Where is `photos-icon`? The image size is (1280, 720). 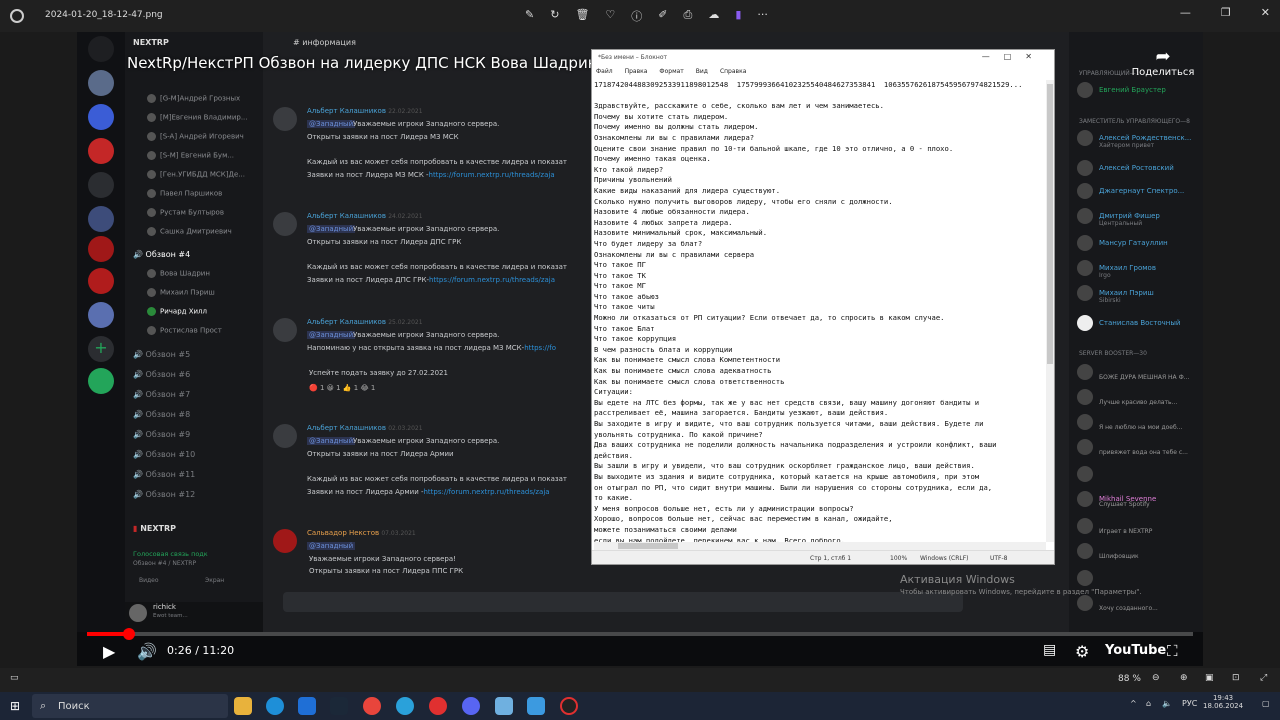 photos-icon is located at coordinates (536, 706).